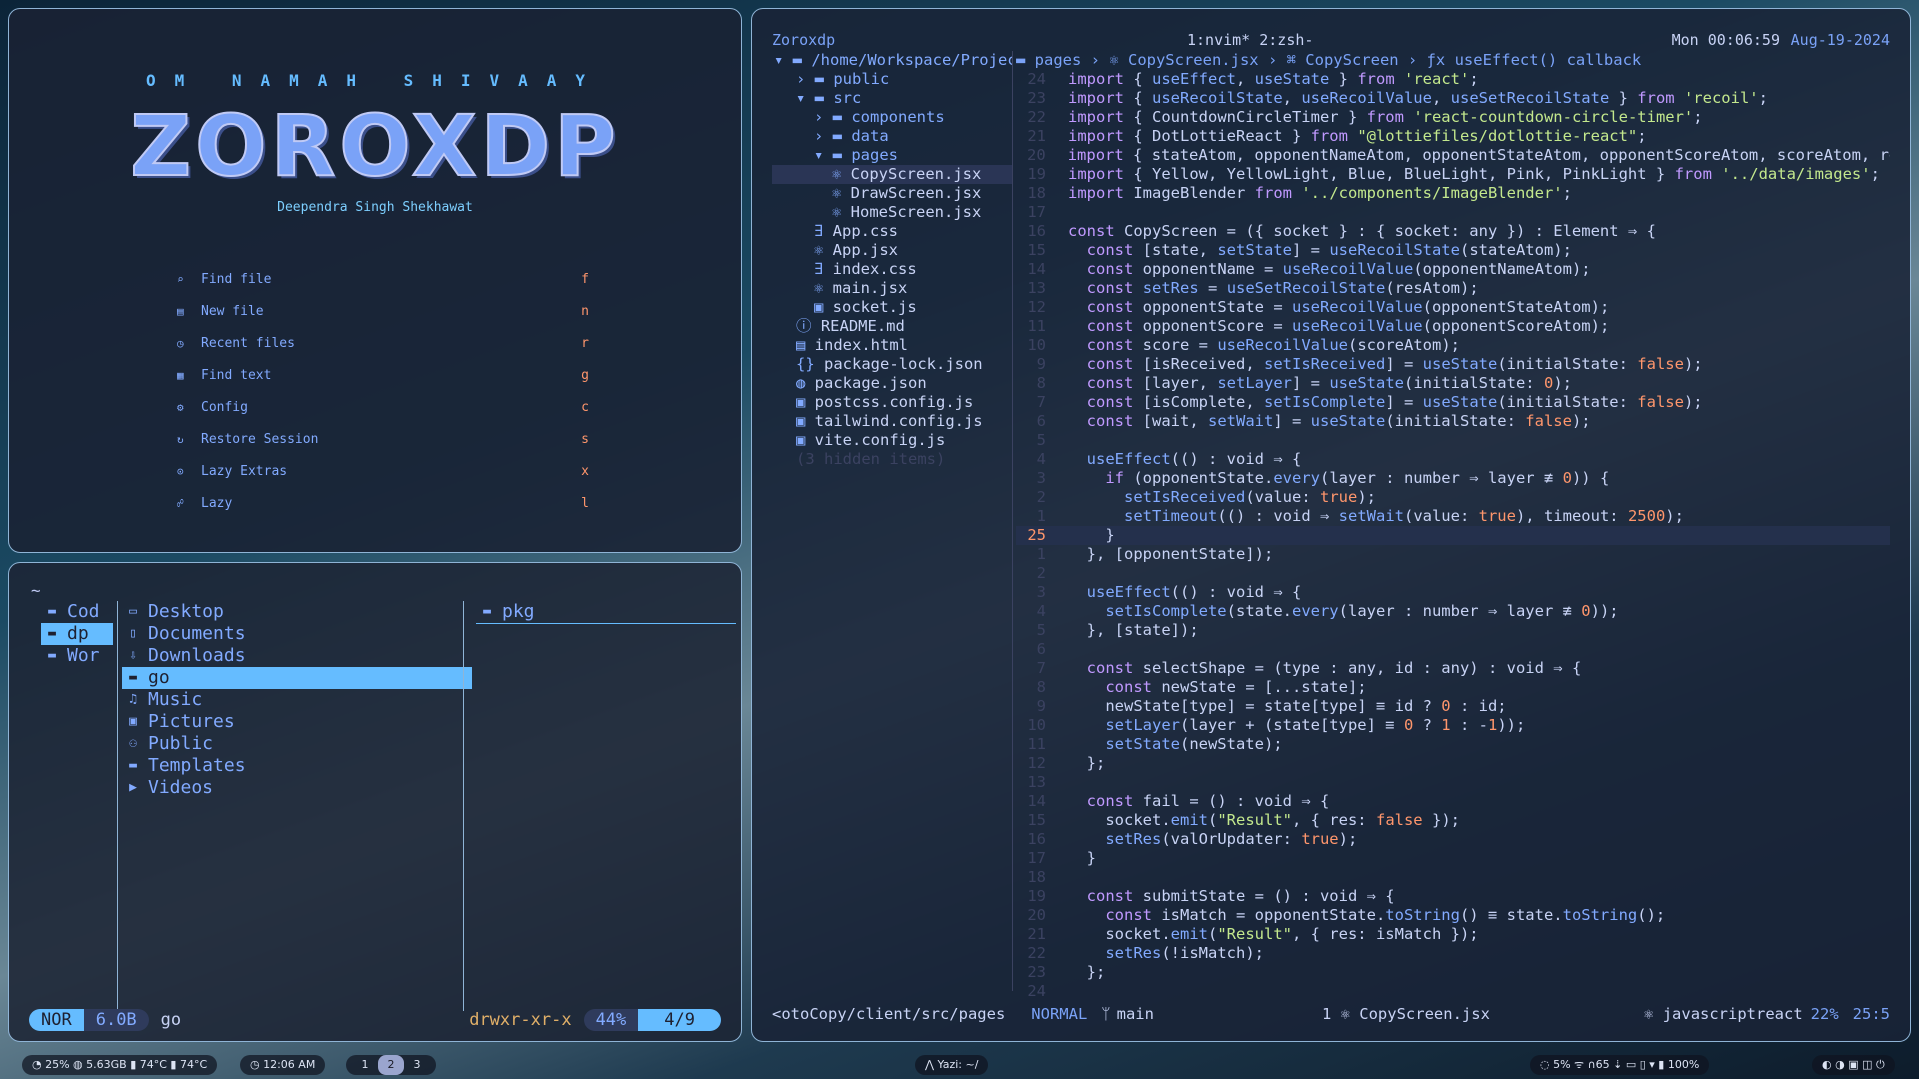 This screenshot has height=1079, width=1919. What do you see at coordinates (283, 1065) in the screenshot?
I see `clock: ◷ 12:06 AM` at bounding box center [283, 1065].